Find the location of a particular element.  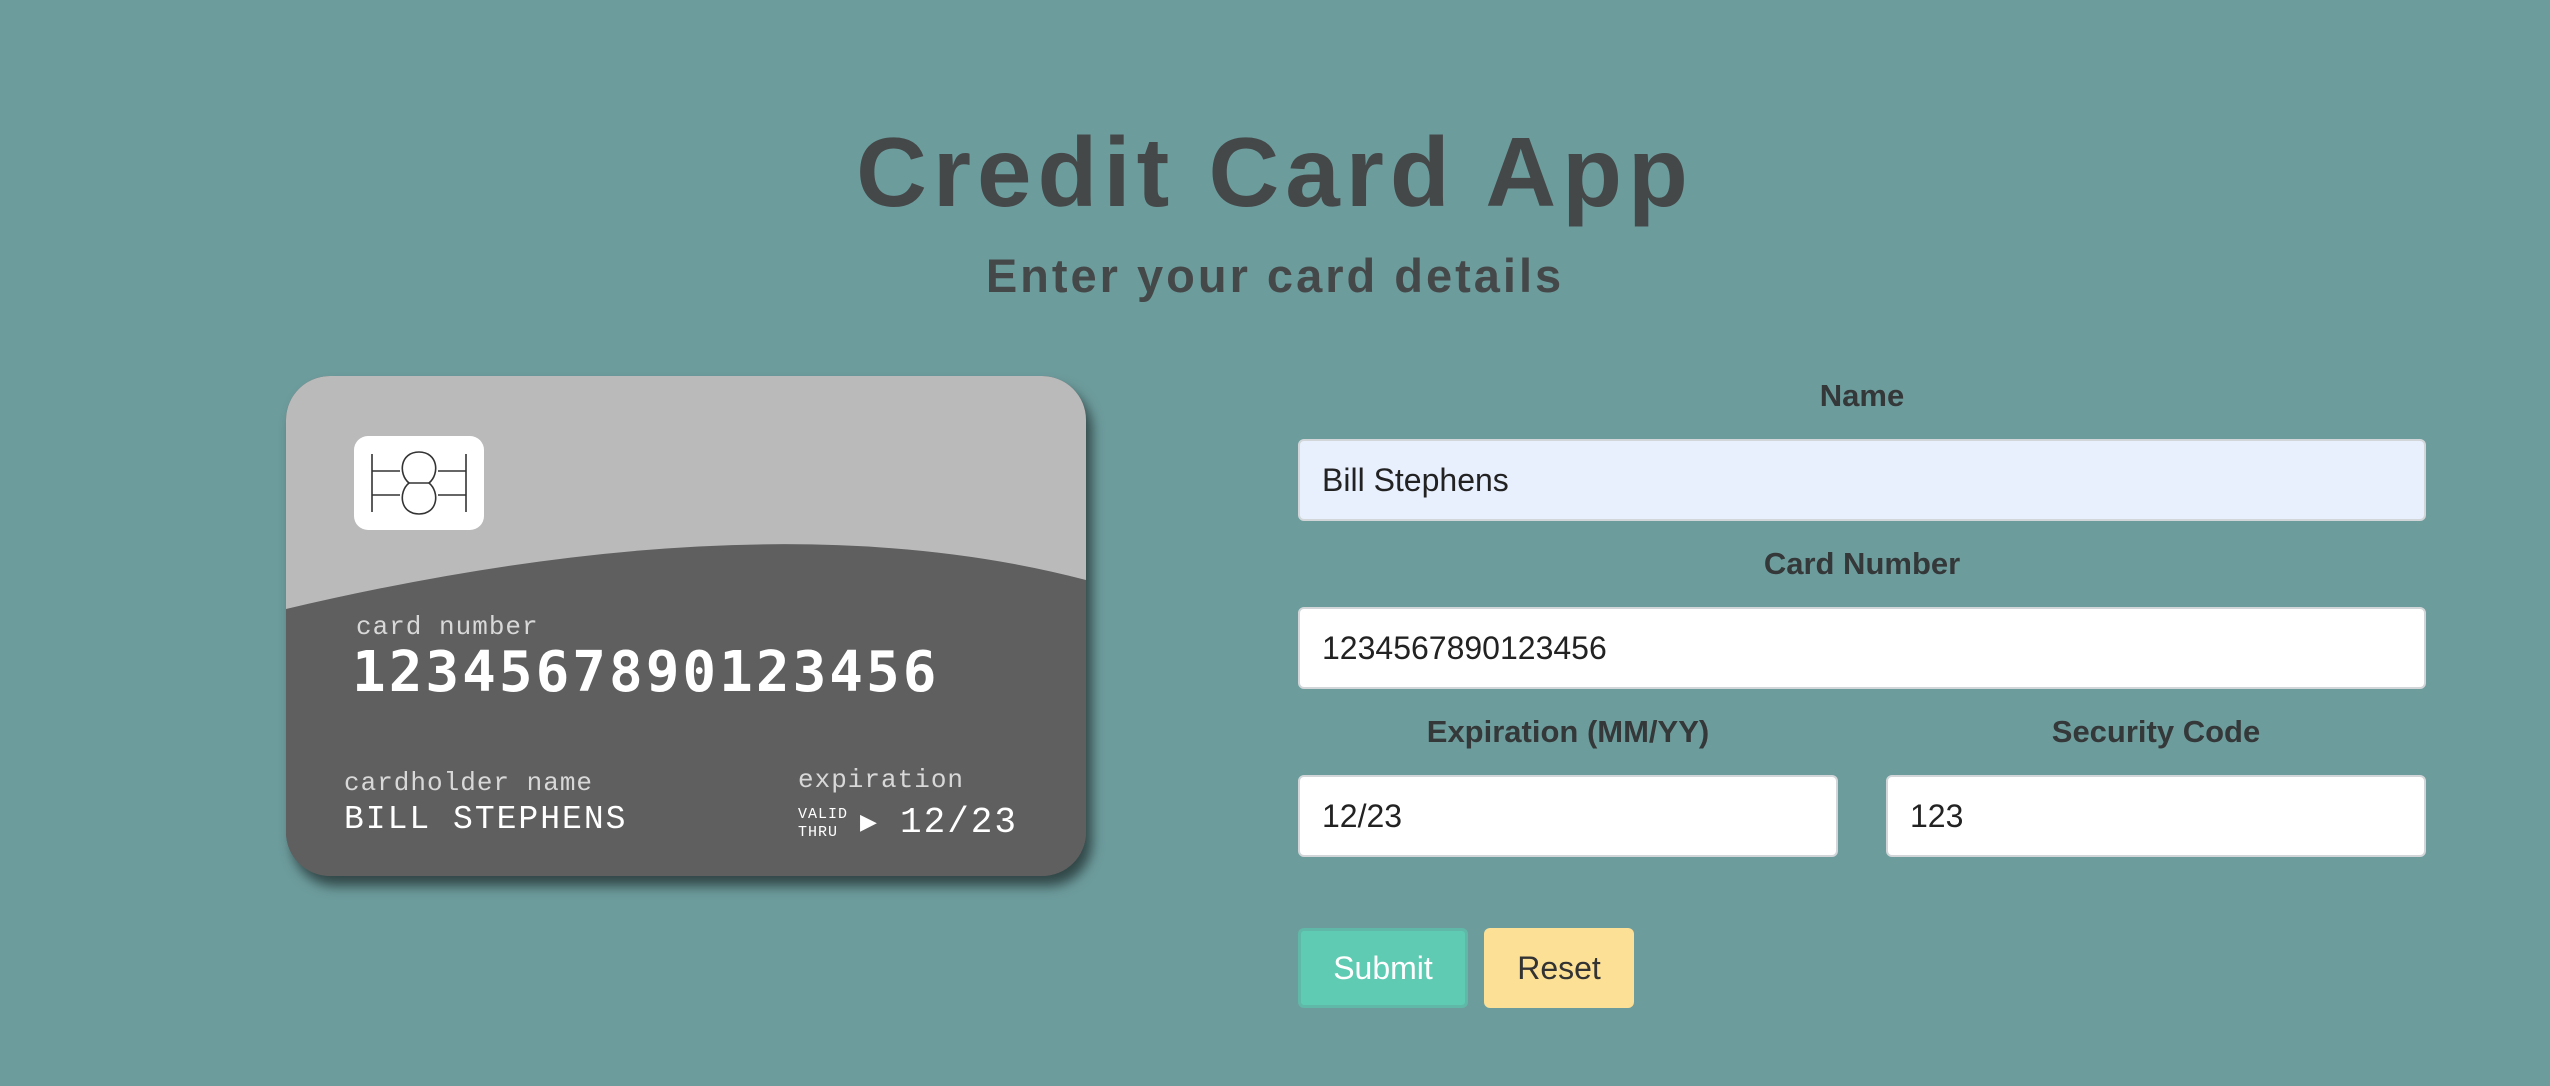

cardholder-name-label: cardholder name is located at coordinates (469, 783).